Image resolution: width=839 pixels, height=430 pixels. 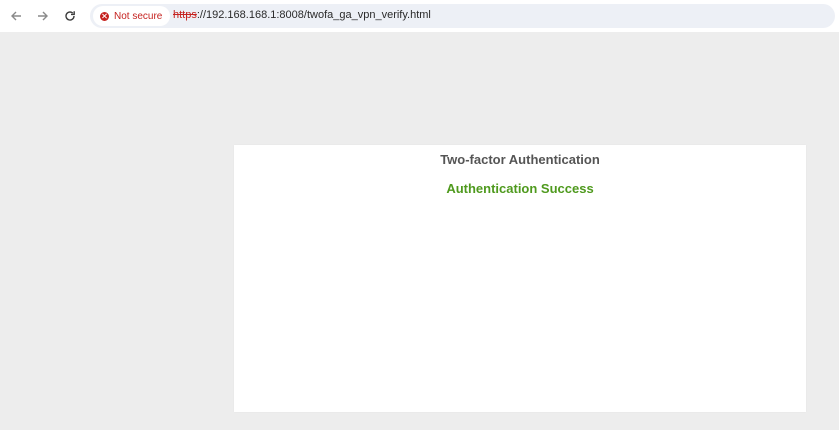 What do you see at coordinates (138, 16) in the screenshot?
I see `not-secure-label: Not secure` at bounding box center [138, 16].